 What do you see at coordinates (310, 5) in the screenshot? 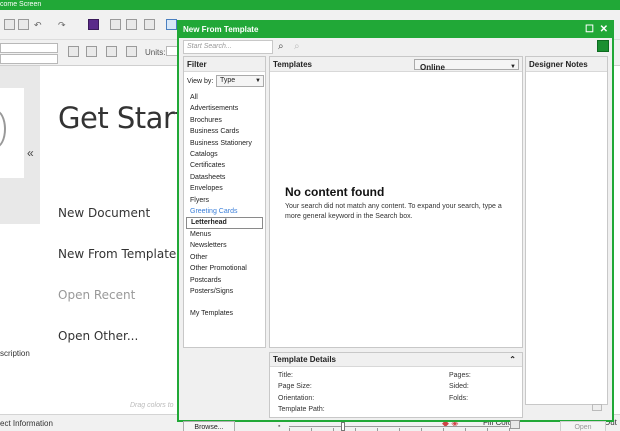
I see `app-titlebar: come Screen` at bounding box center [310, 5].